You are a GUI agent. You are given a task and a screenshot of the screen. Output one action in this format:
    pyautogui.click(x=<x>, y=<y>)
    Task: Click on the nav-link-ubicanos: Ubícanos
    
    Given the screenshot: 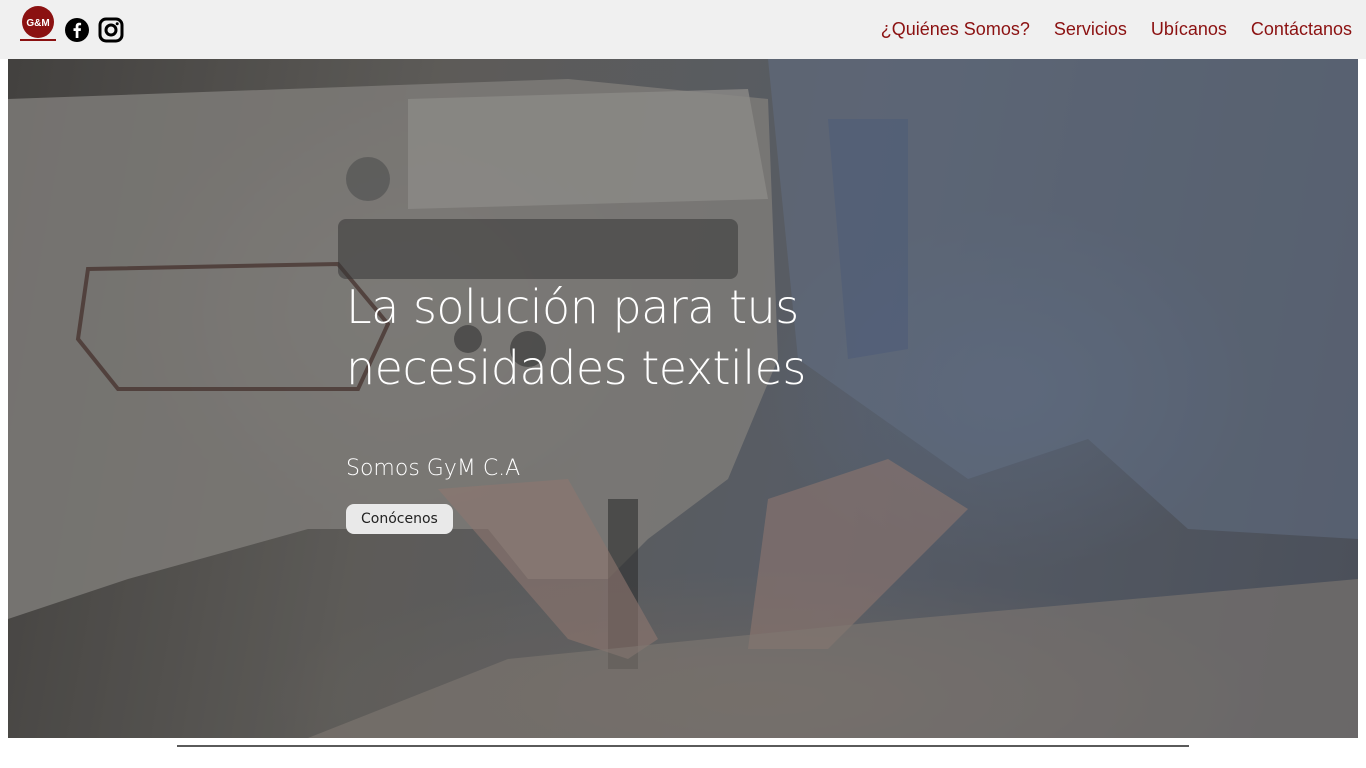 What is the action you would take?
    pyautogui.click(x=1189, y=29)
    